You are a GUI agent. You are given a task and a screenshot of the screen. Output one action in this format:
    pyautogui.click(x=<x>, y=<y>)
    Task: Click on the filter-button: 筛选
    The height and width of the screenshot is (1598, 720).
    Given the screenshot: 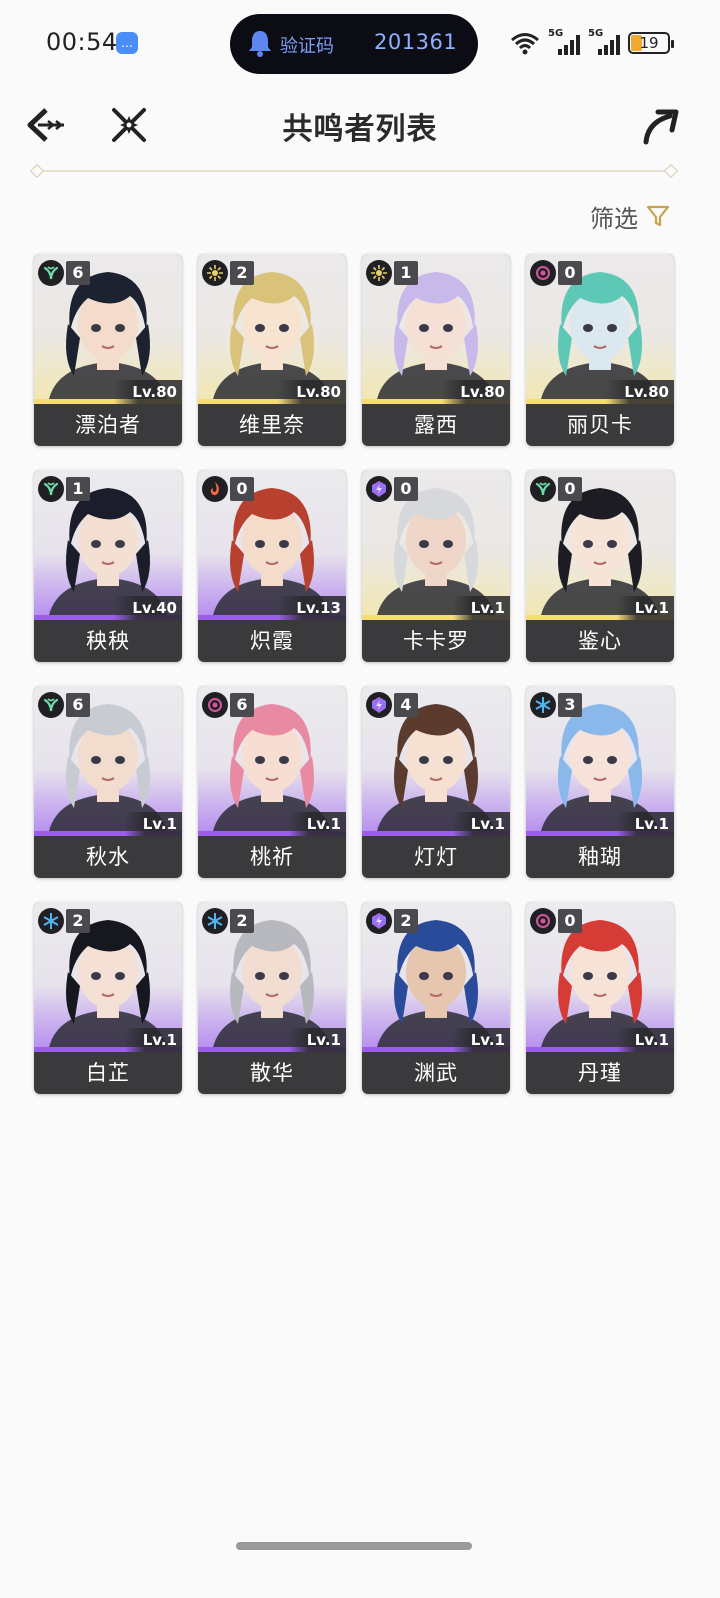 What is the action you would take?
    pyautogui.click(x=630, y=216)
    